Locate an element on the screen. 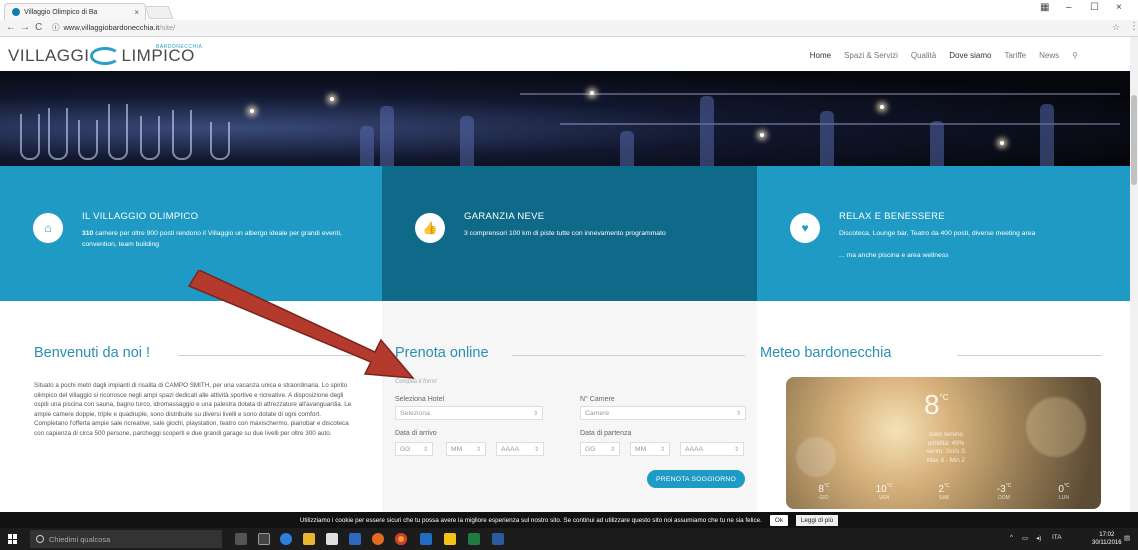  feature-title: GARANZIA NEVE is located at coordinates (504, 216).